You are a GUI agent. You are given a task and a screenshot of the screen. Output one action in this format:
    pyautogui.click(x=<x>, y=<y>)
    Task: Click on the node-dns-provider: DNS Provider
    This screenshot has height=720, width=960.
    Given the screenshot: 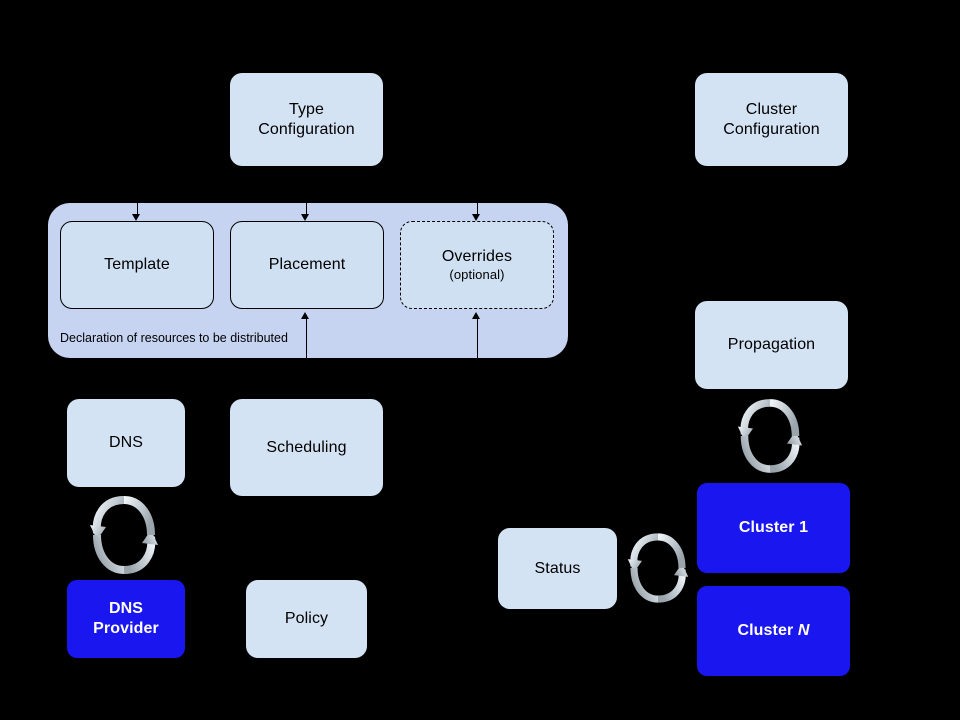 What is the action you would take?
    pyautogui.click(x=126, y=619)
    